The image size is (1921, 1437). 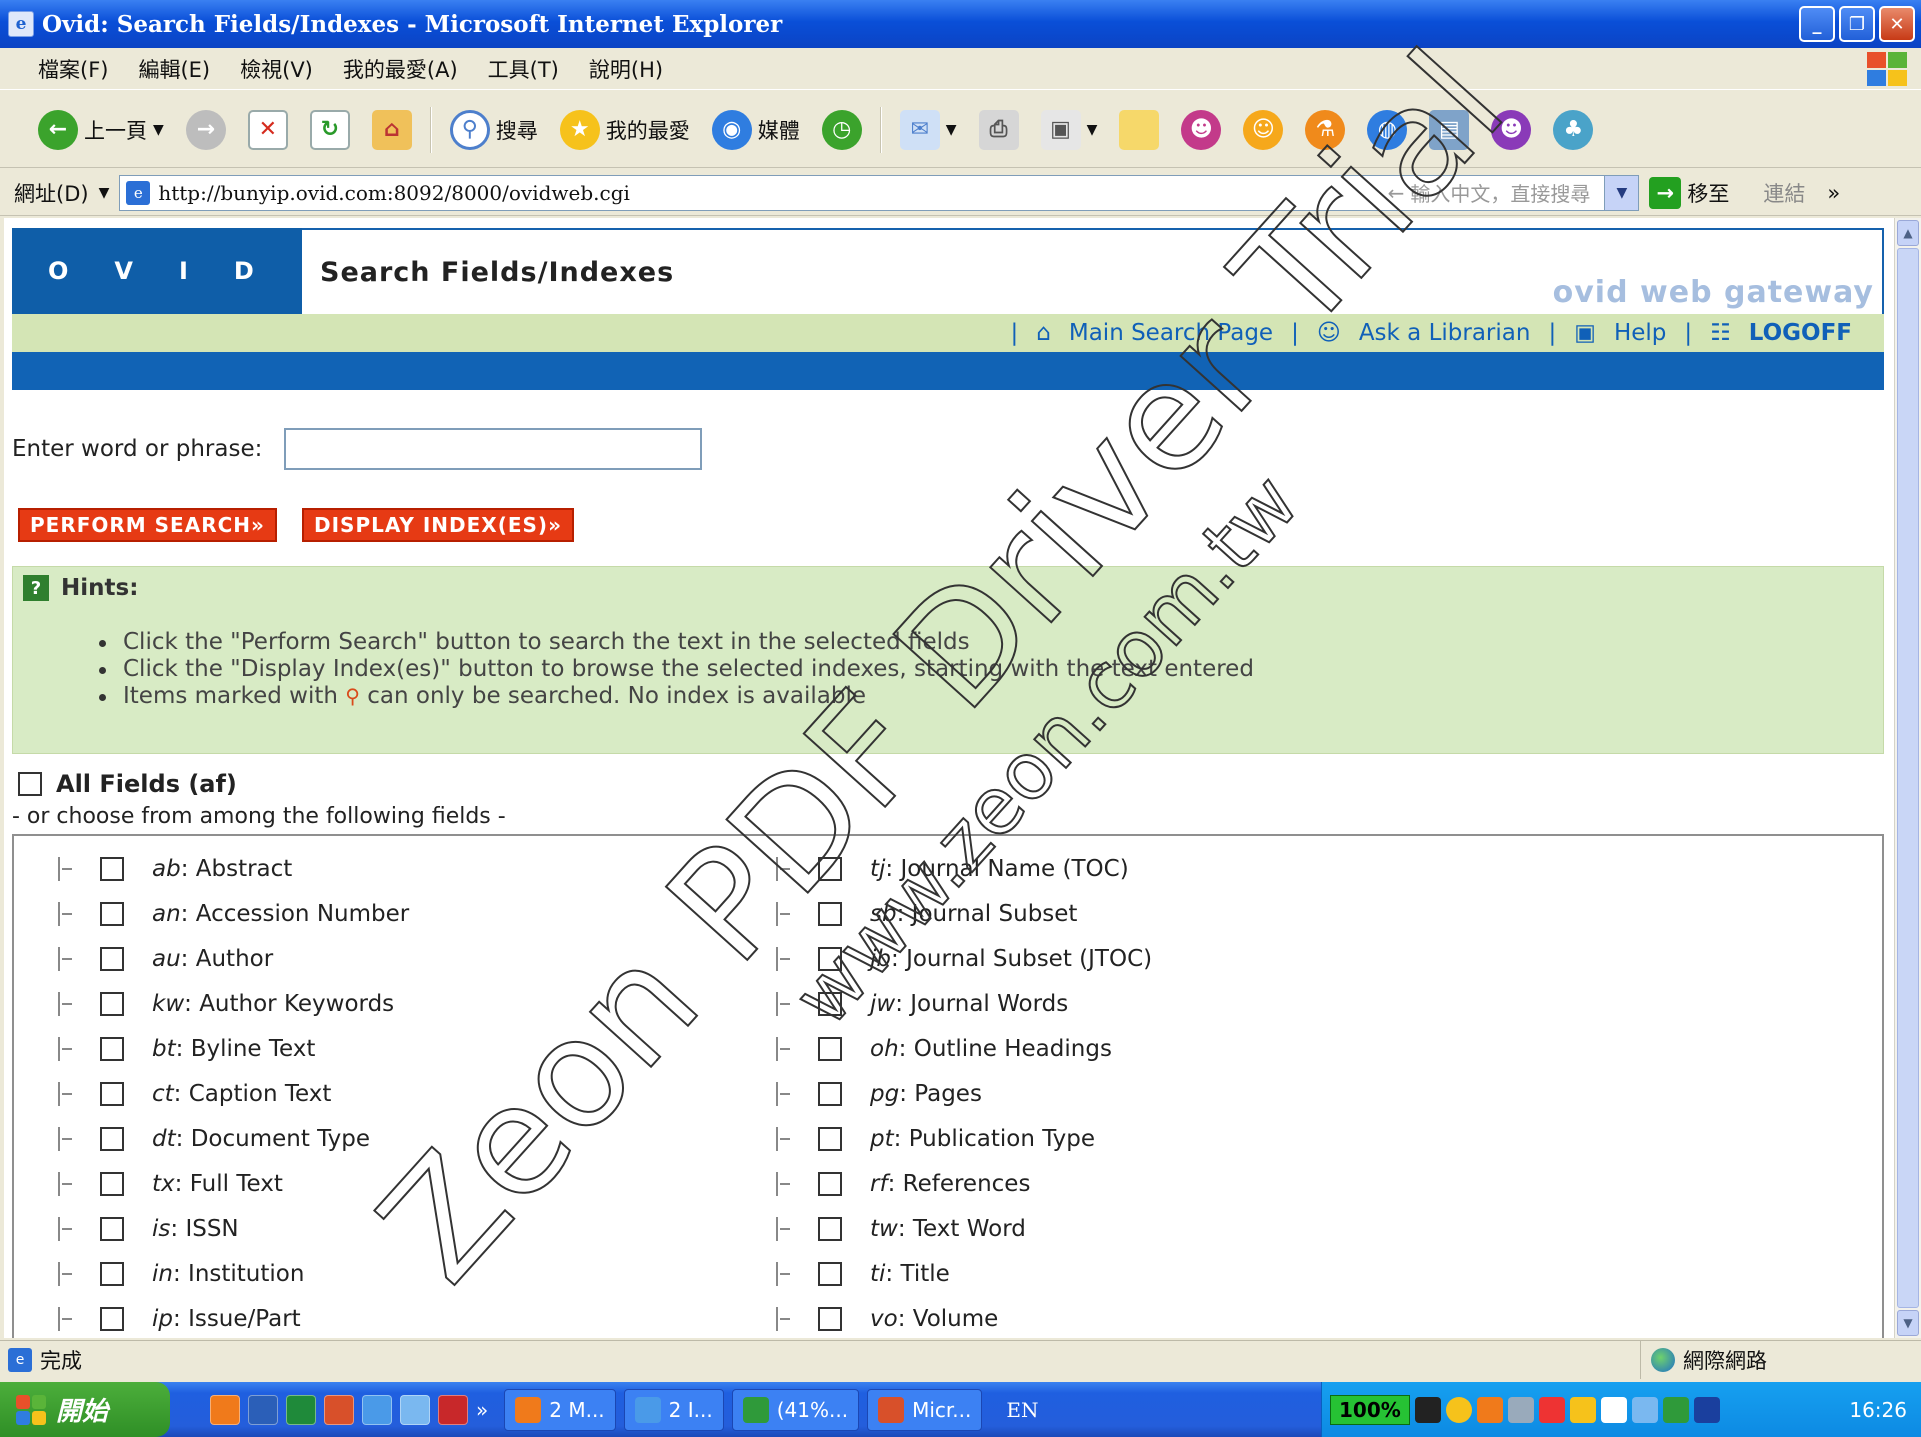 I want to click on media-button: ◉ 媒體, so click(x=756, y=130).